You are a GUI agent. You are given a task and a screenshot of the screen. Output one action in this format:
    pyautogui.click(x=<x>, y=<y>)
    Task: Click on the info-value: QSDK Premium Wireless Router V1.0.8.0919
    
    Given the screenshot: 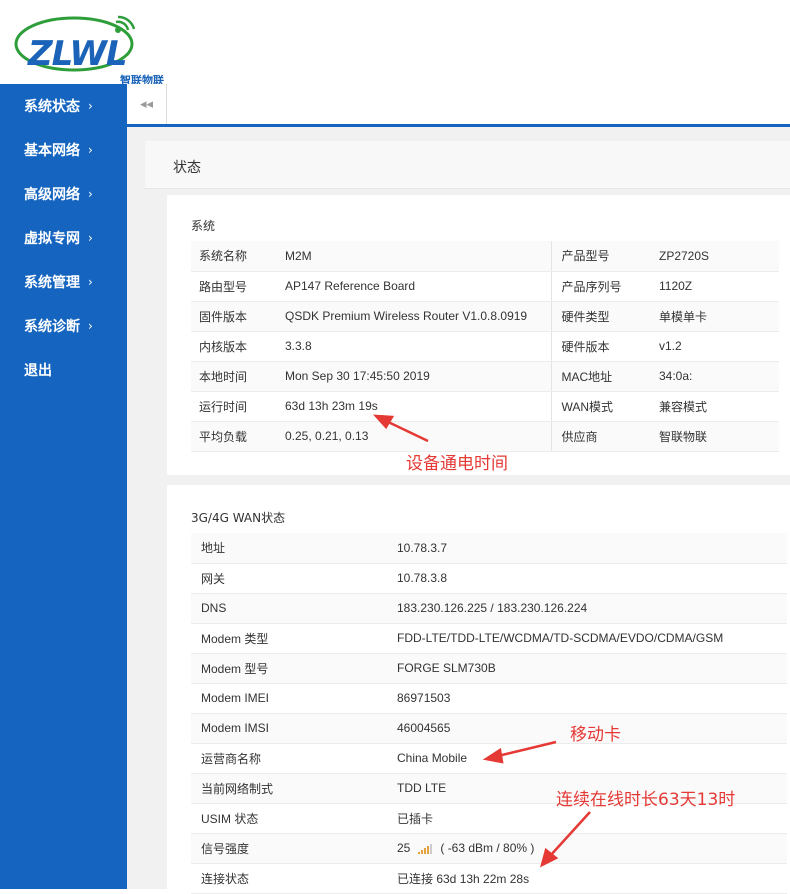 What is the action you would take?
    pyautogui.click(x=414, y=316)
    